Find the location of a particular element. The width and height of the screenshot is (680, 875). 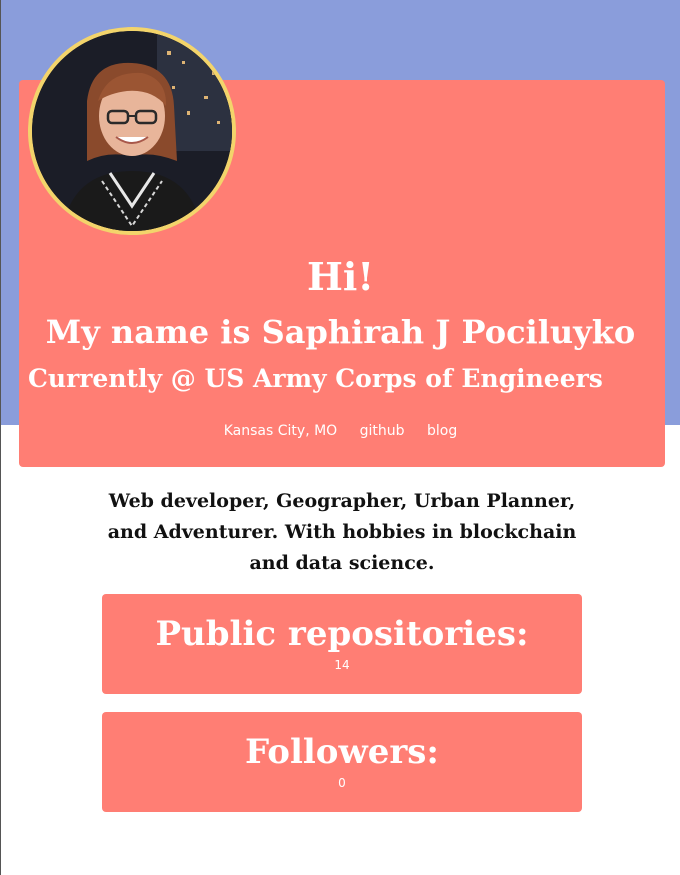

blog-link: blog is located at coordinates (442, 431).